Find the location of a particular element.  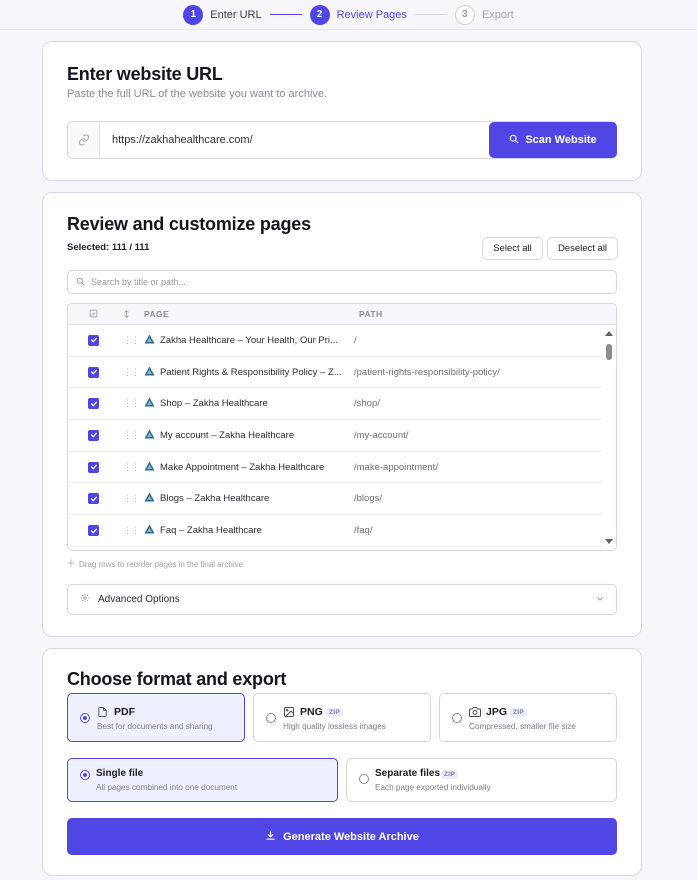

move-icon is located at coordinates (71, 564).